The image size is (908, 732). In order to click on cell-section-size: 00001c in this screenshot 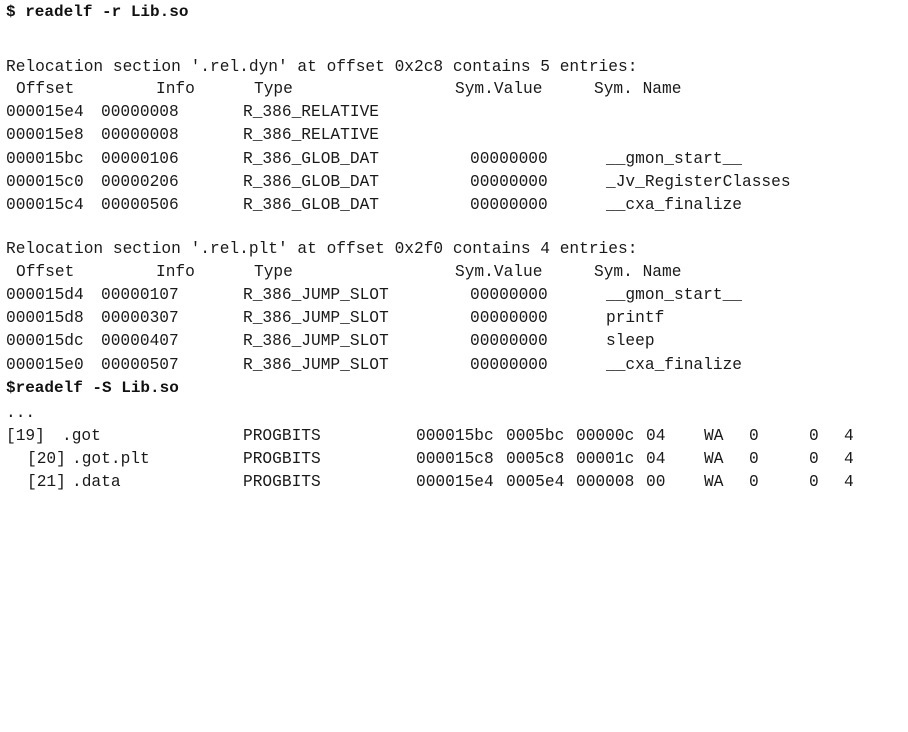, I will do `click(605, 459)`.